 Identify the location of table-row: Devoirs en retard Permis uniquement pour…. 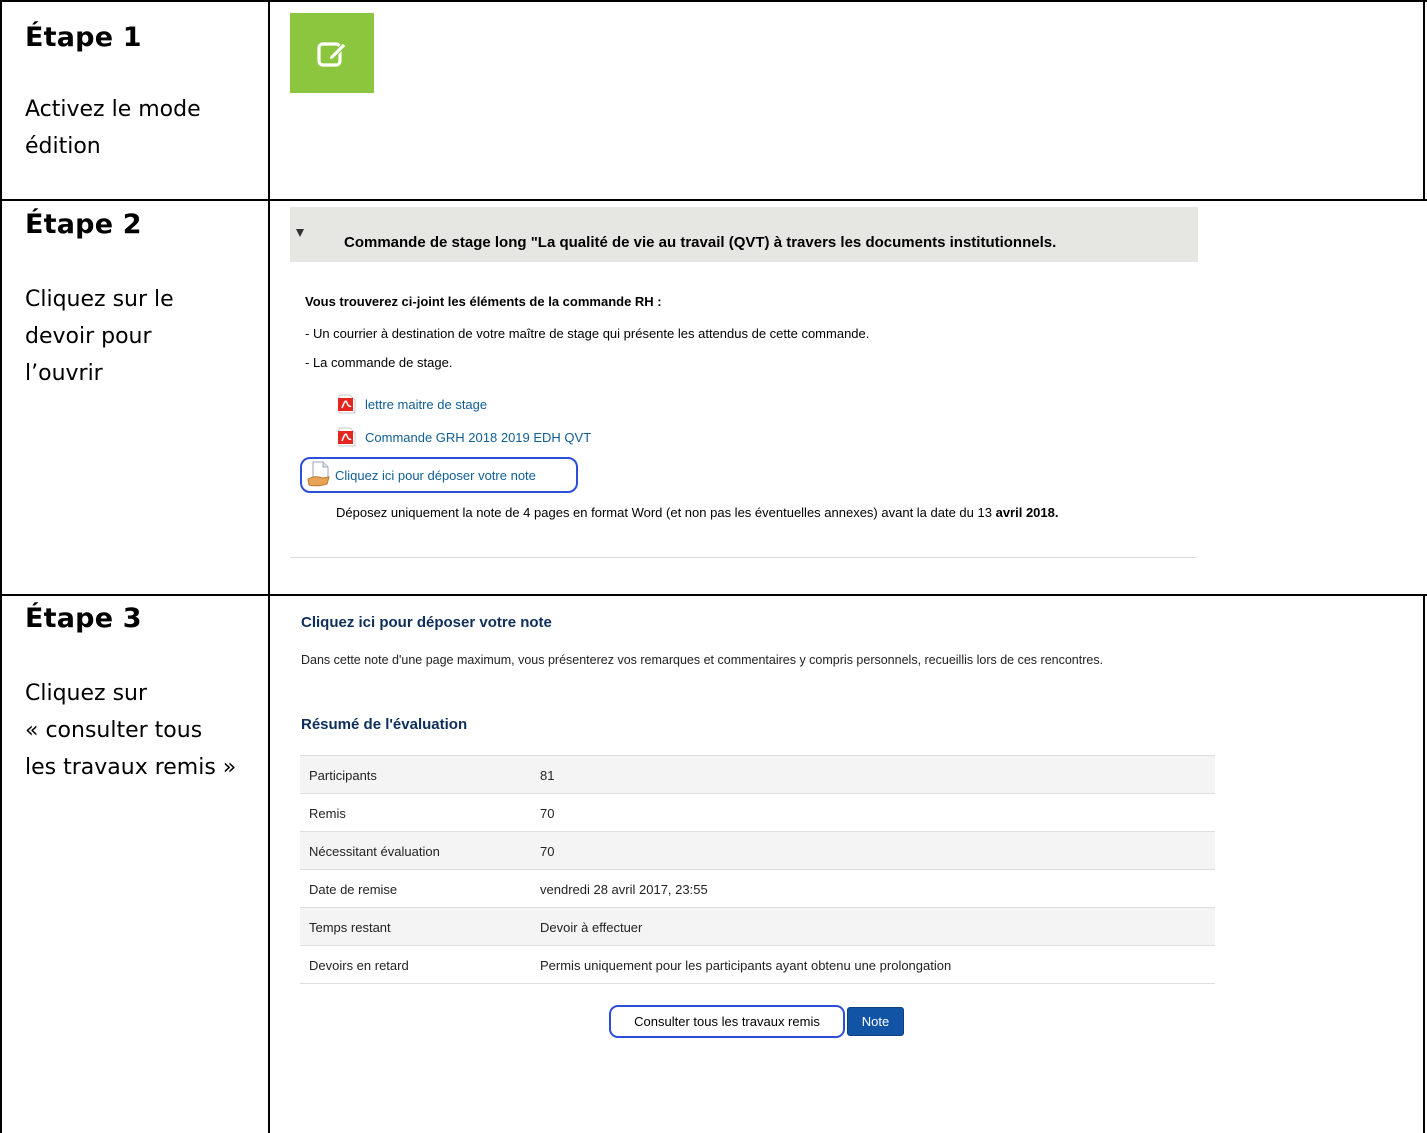
(757, 965).